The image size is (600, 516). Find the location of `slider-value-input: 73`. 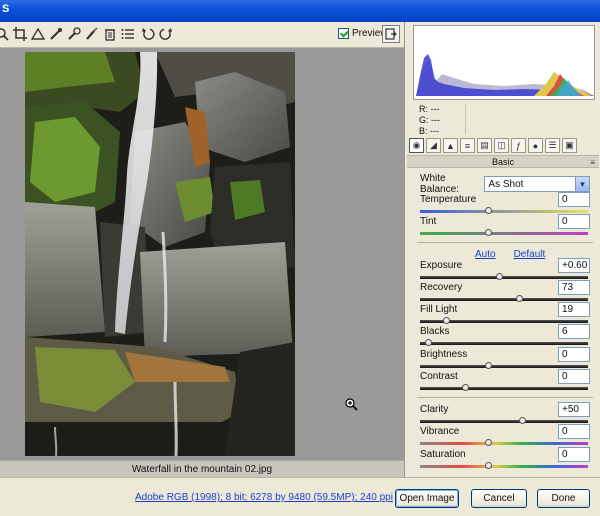

slider-value-input: 73 is located at coordinates (574, 287).